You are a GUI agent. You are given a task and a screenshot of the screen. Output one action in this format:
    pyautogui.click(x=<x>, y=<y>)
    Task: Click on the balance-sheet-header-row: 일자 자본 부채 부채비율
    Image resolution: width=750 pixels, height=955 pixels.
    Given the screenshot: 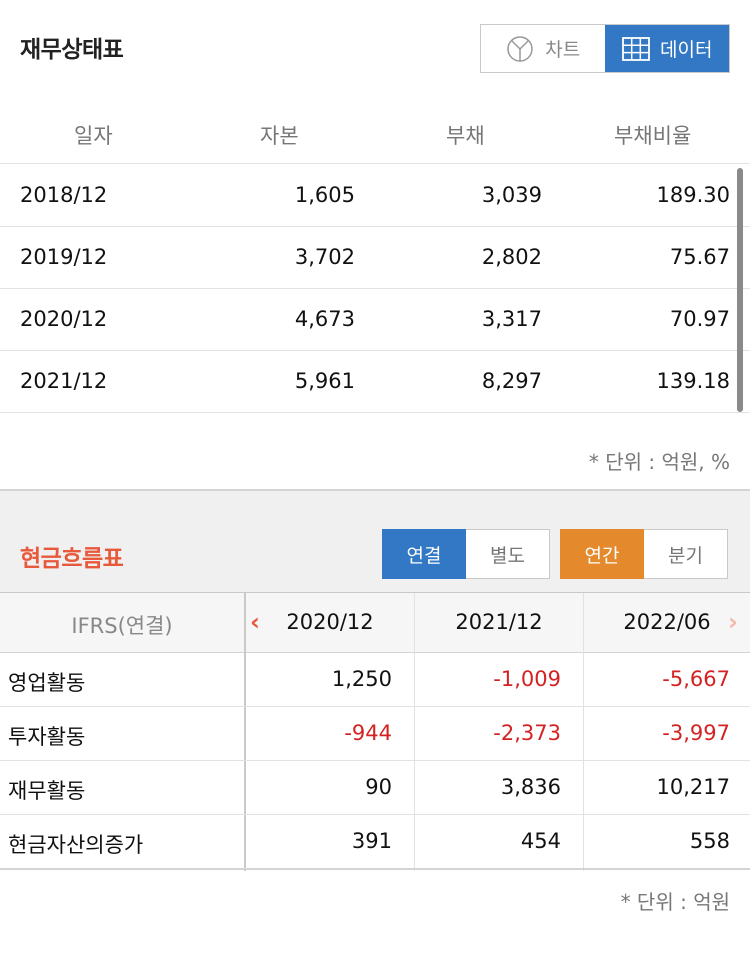 What is the action you would take?
    pyautogui.click(x=375, y=134)
    